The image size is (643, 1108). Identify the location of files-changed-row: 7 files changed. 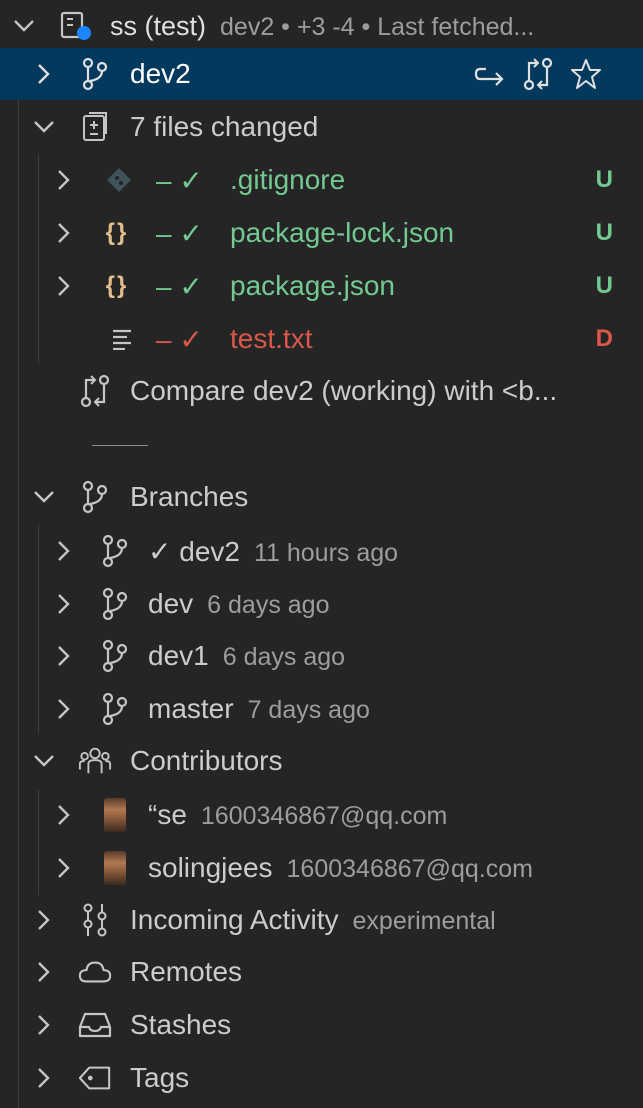
(321, 127).